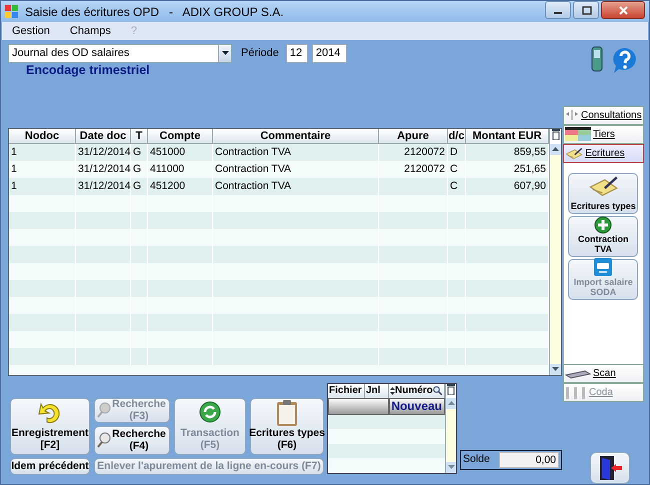  I want to click on column-header: T, so click(139, 136).